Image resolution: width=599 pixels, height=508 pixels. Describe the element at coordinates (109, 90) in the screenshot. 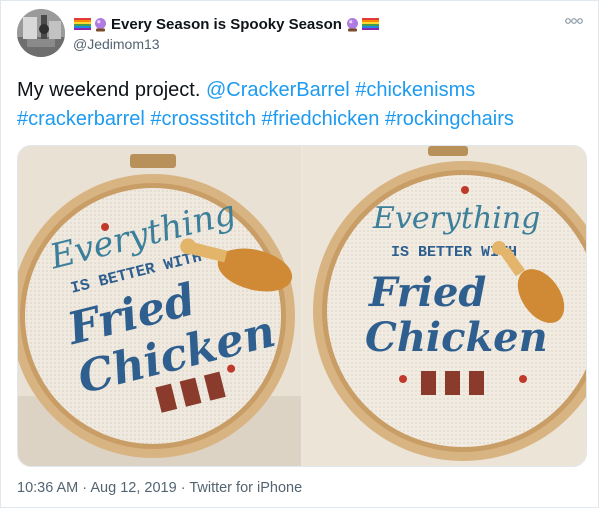

I see `tweet-intro: My weekend project.` at that location.